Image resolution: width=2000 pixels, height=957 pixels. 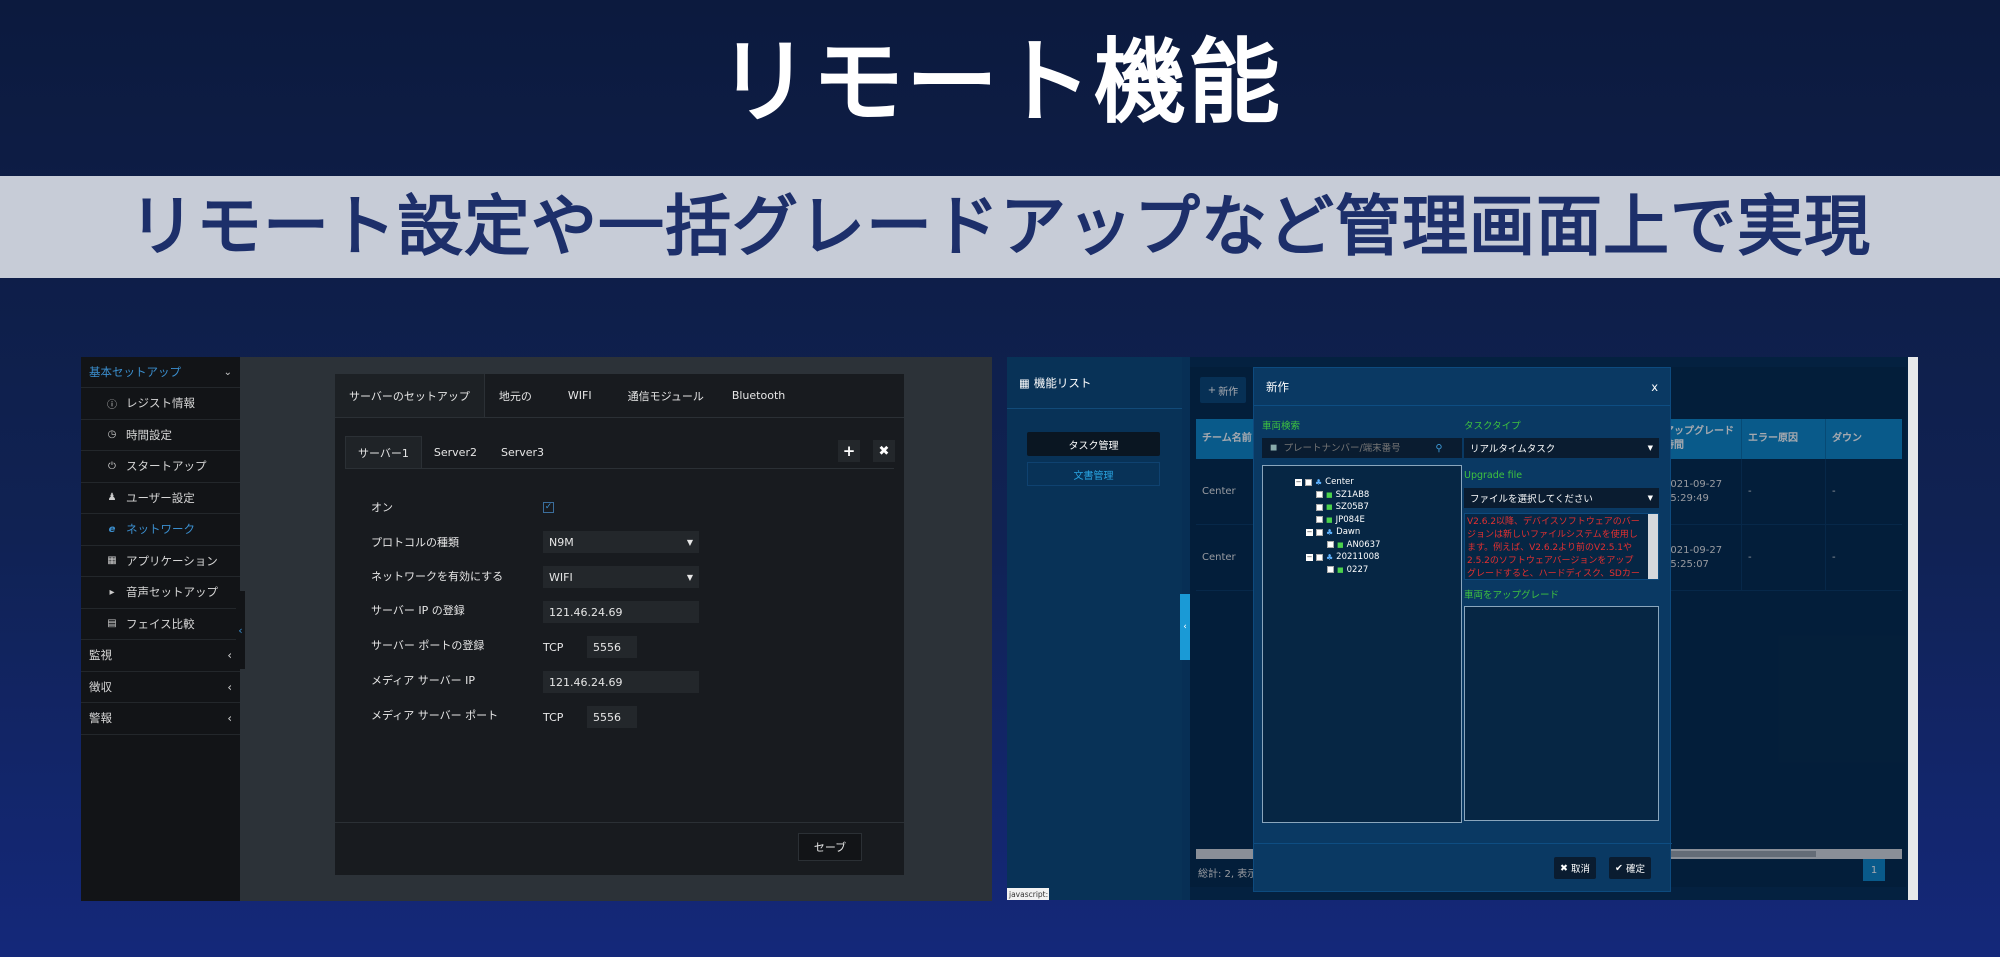 What do you see at coordinates (410, 395) in the screenshot?
I see `tab-server-setup: サーバーのセットアップ` at bounding box center [410, 395].